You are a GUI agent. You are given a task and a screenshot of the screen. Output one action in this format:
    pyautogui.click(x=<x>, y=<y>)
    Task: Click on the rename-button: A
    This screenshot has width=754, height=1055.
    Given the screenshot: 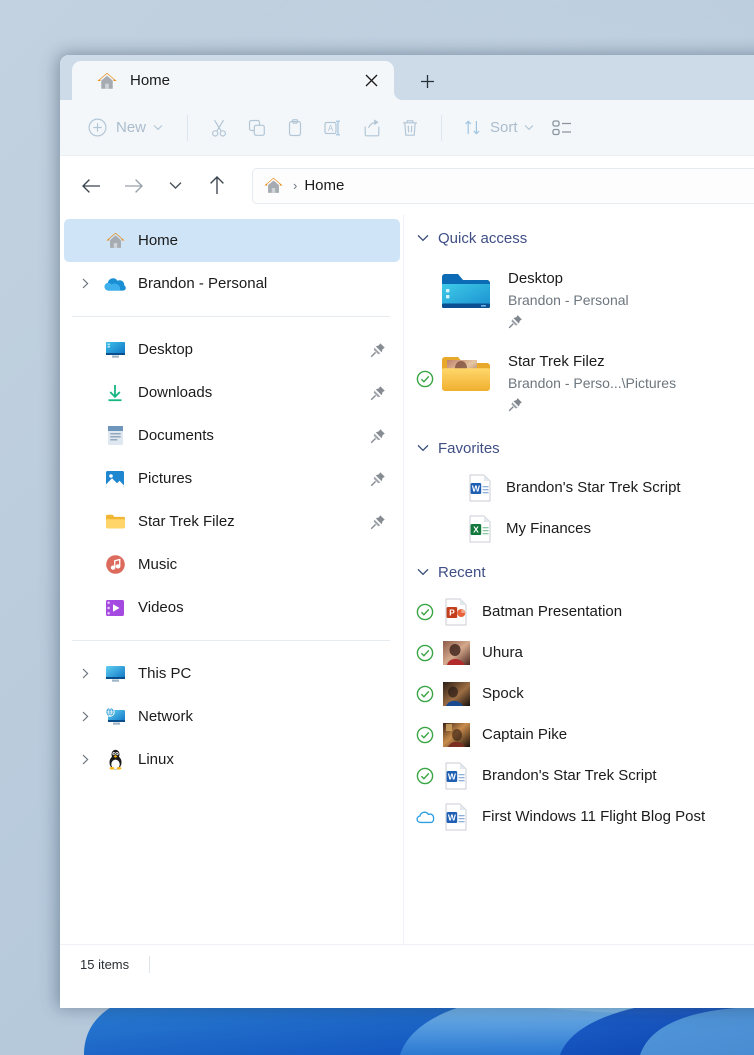 What is the action you would take?
    pyautogui.click(x=333, y=128)
    